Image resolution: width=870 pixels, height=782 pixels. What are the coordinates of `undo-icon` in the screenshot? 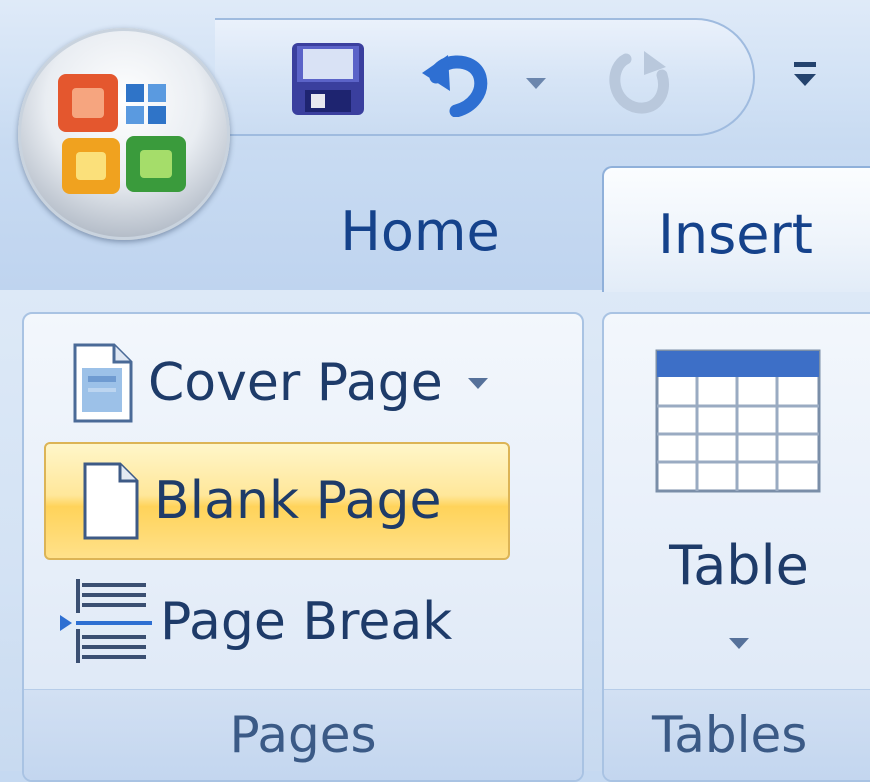 It's located at (455, 86).